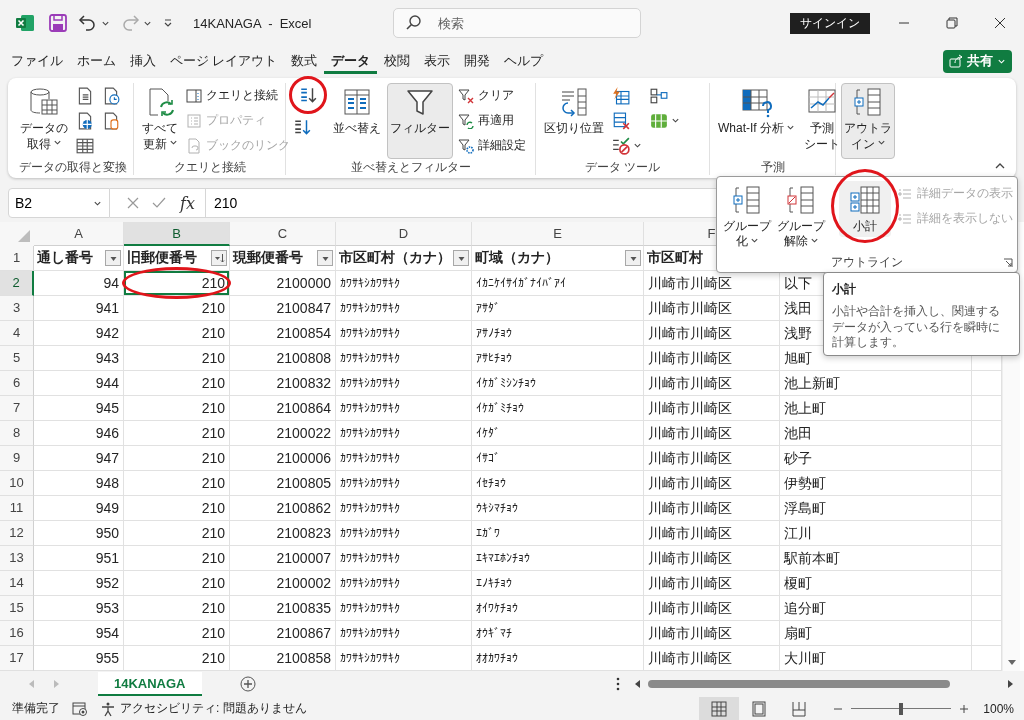  Describe the element at coordinates (59, 203) in the screenshot. I see `name-box: B2` at that location.